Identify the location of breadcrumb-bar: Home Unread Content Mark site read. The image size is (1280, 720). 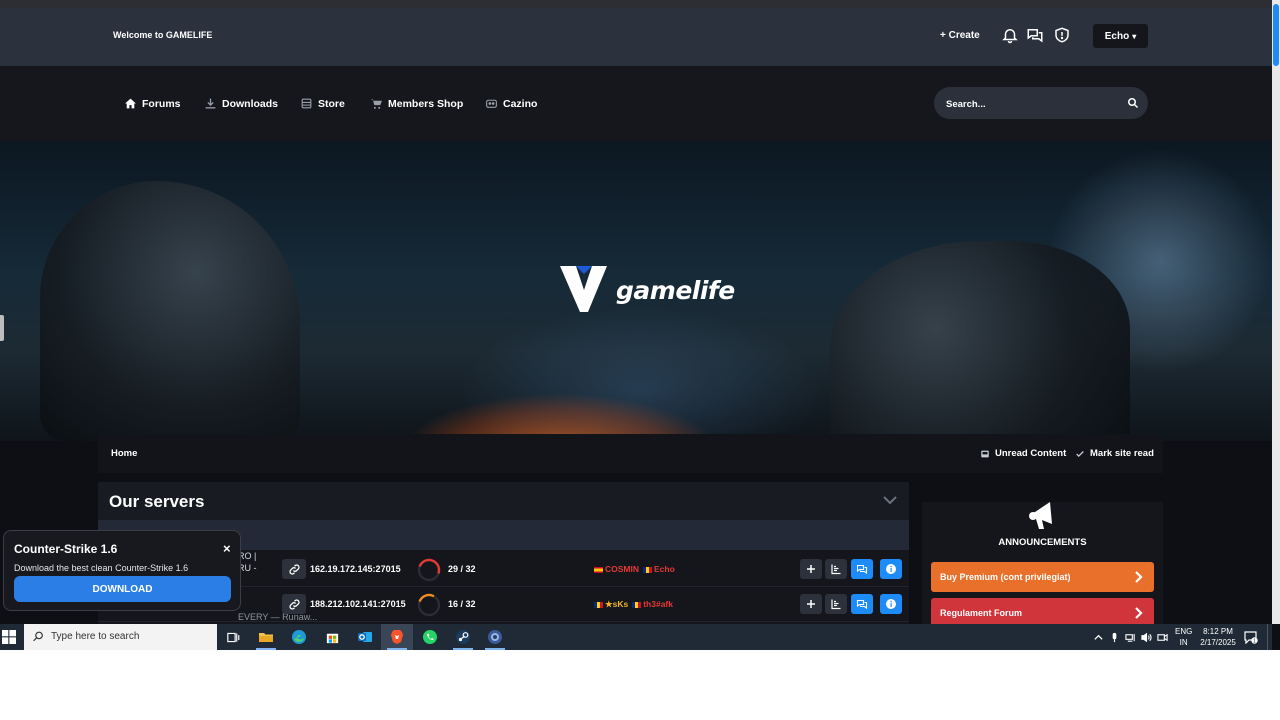
(630, 453).